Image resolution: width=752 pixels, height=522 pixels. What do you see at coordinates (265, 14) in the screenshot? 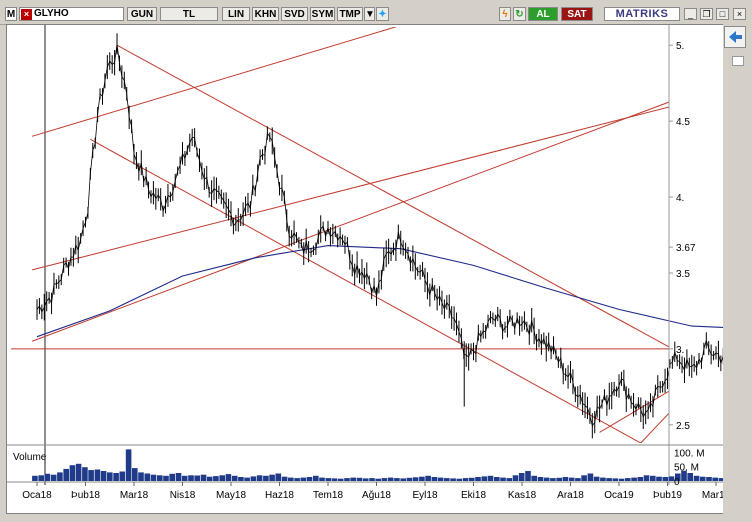
I see `khn-button: KHN` at bounding box center [265, 14].